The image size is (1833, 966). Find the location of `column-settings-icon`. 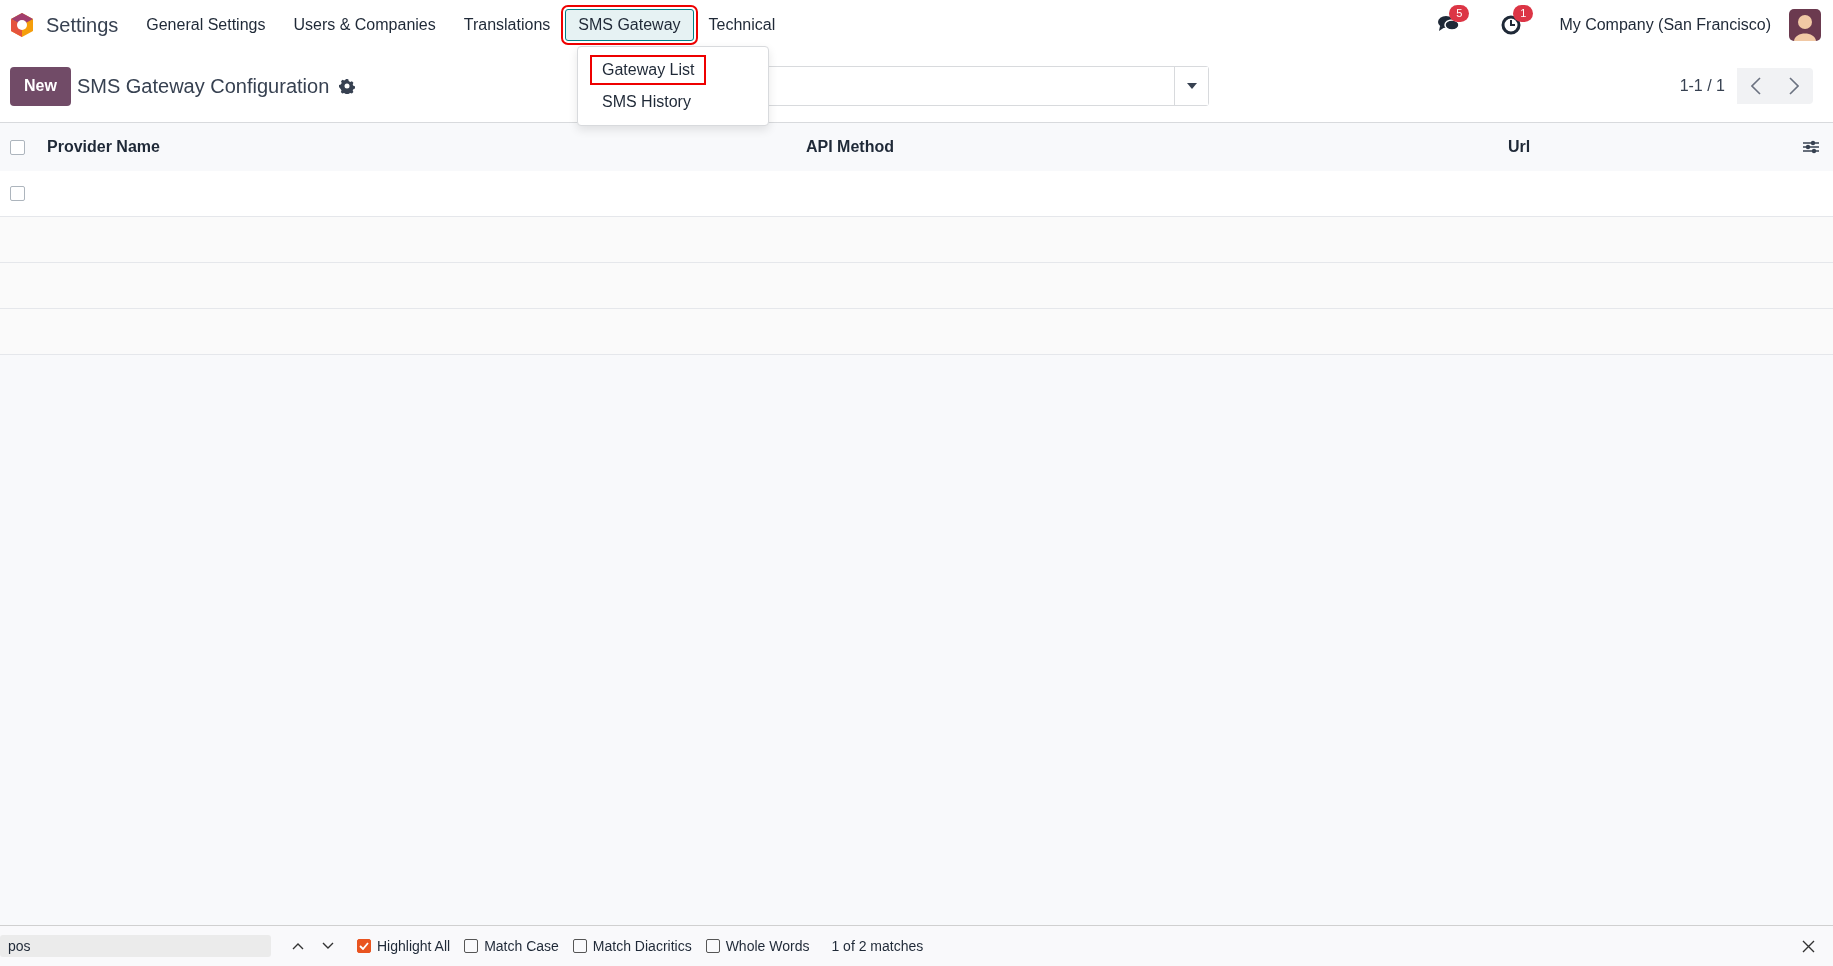

column-settings-icon is located at coordinates (1811, 147).